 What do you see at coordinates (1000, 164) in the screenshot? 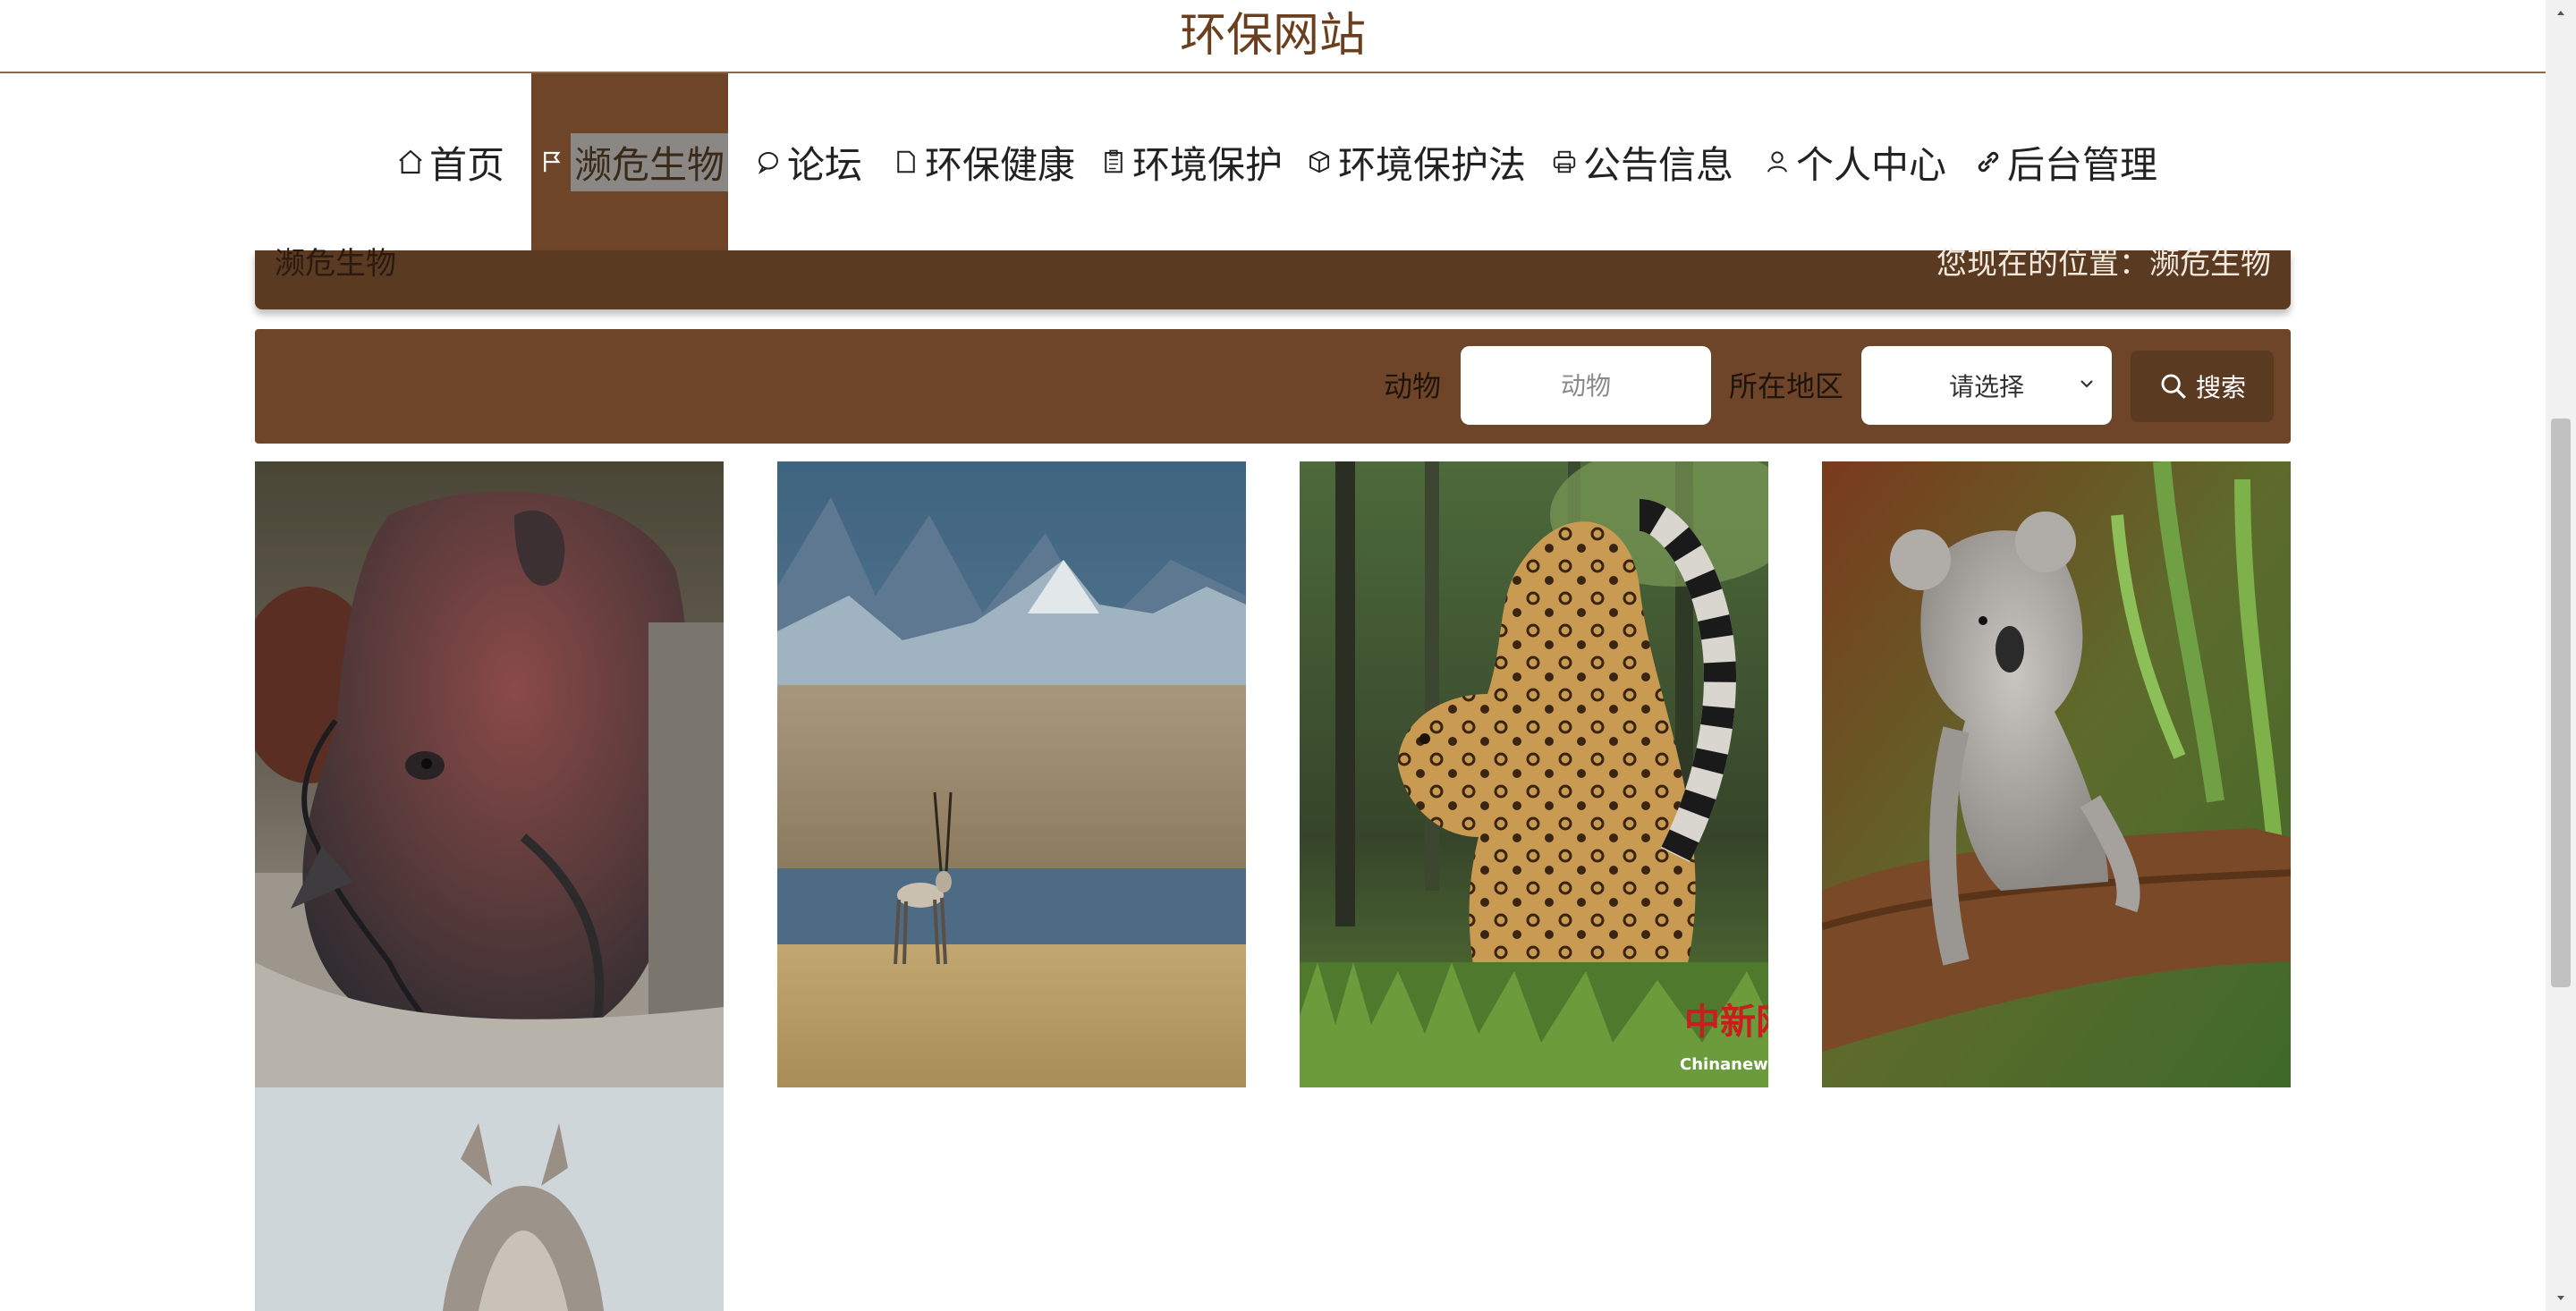
I see `nav-label-health: 环保健康` at bounding box center [1000, 164].